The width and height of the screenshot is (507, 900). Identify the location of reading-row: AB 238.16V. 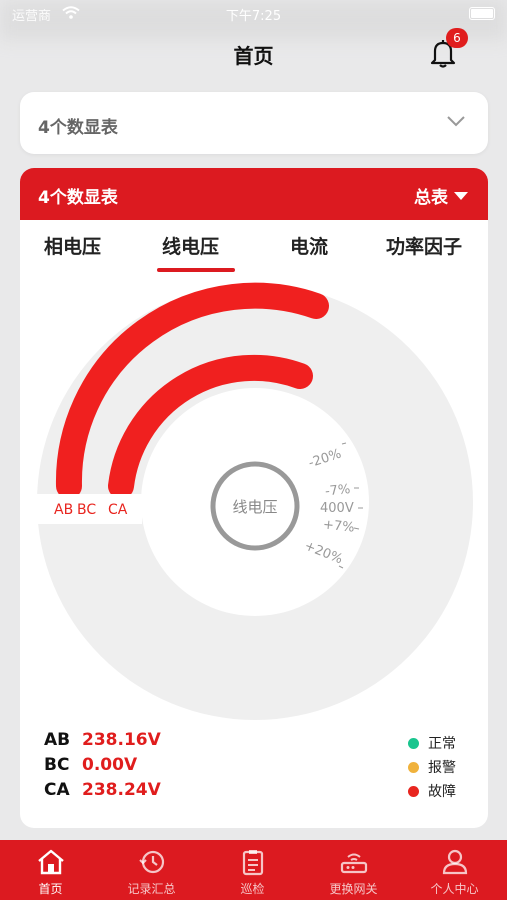
(102, 742).